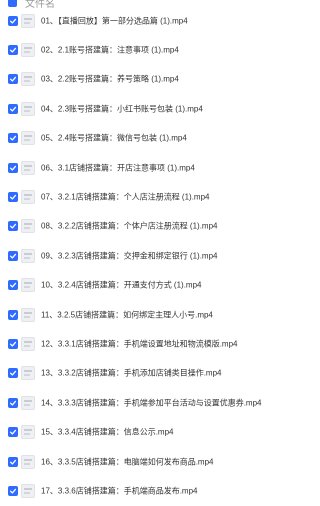 The image size is (320, 506). What do you see at coordinates (107, 432) in the screenshot?
I see `file-name: 15、3.3.4店铺搭建篇：信息公示.mp4` at bounding box center [107, 432].